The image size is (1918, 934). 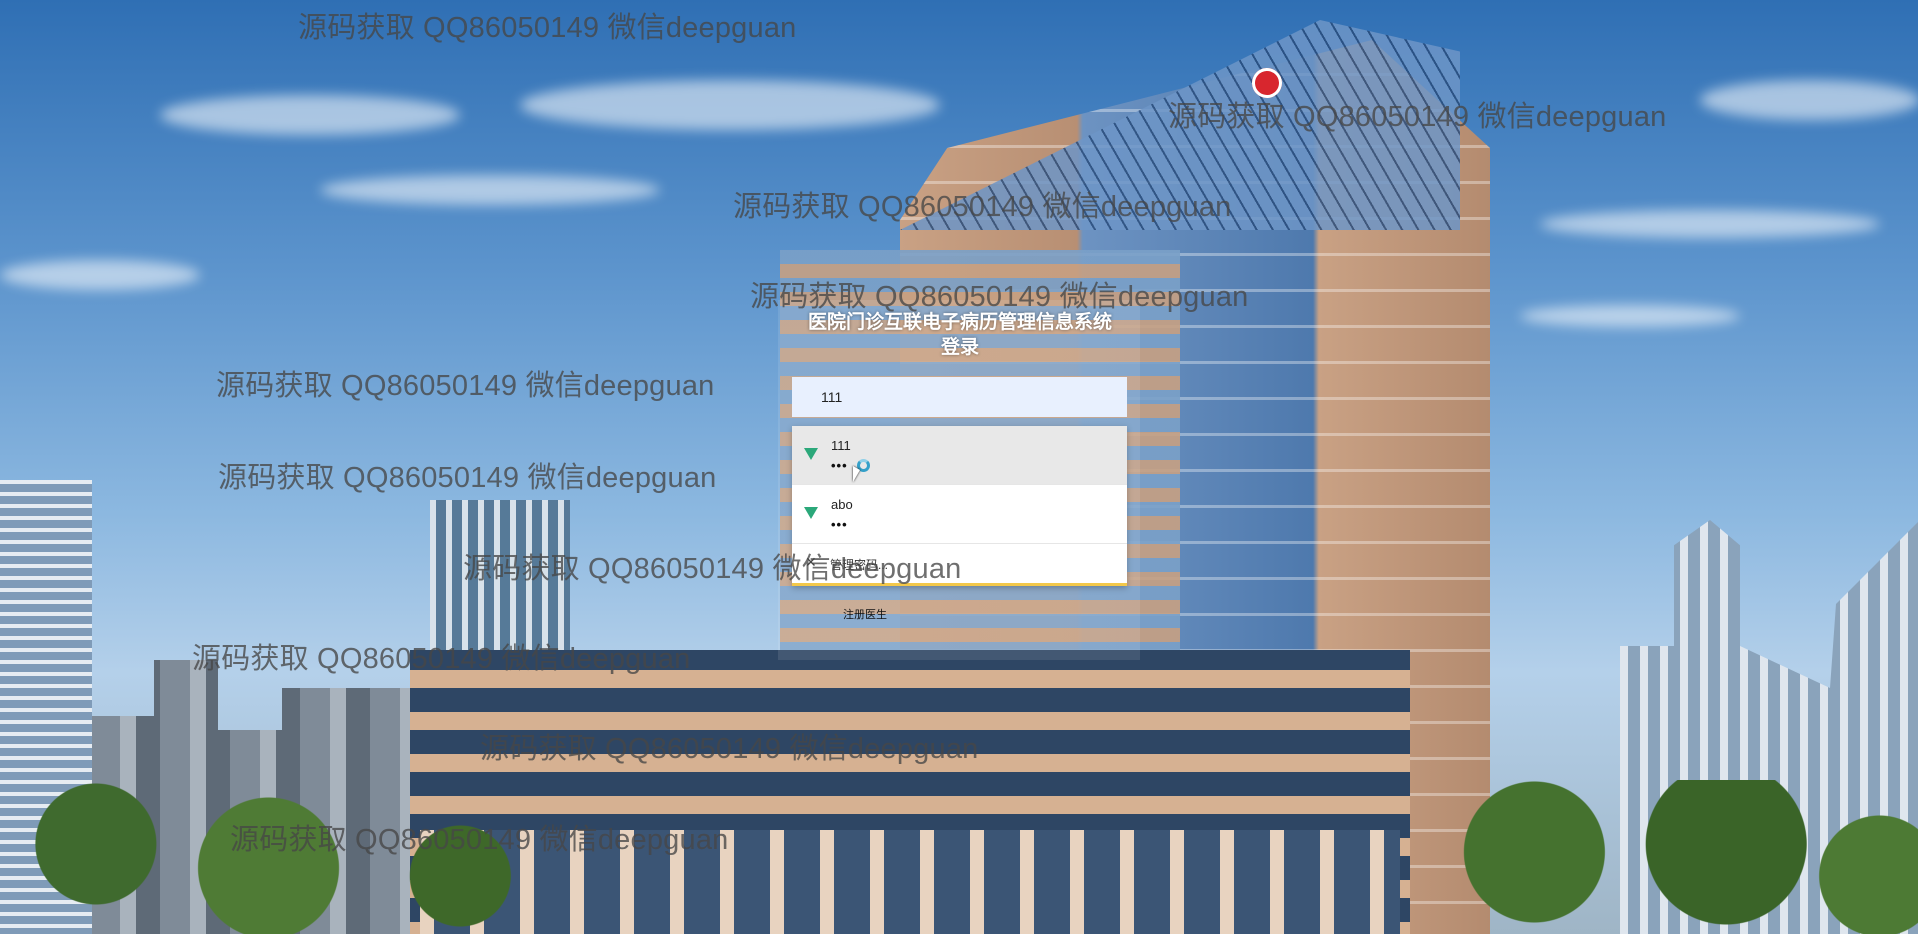 I want to click on page-title: 医院门诊互联电子病历管理信息系统 登录, so click(x=960, y=335).